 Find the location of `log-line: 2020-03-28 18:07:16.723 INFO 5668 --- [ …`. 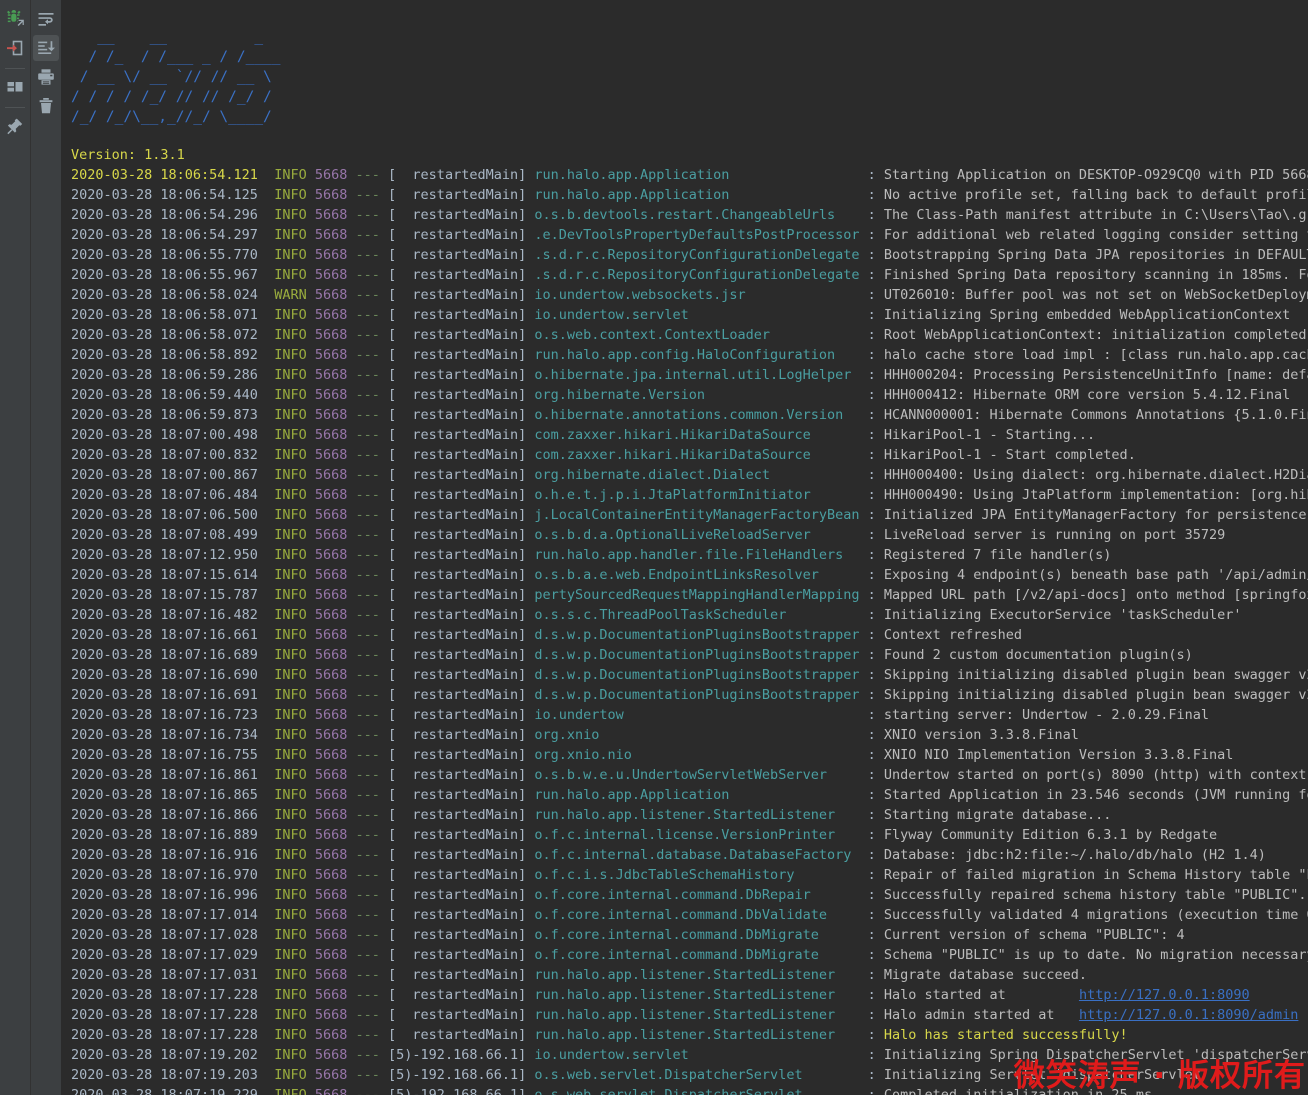

log-line: 2020-03-28 18:07:16.723 INFO 5668 --- [ … is located at coordinates (689, 715).